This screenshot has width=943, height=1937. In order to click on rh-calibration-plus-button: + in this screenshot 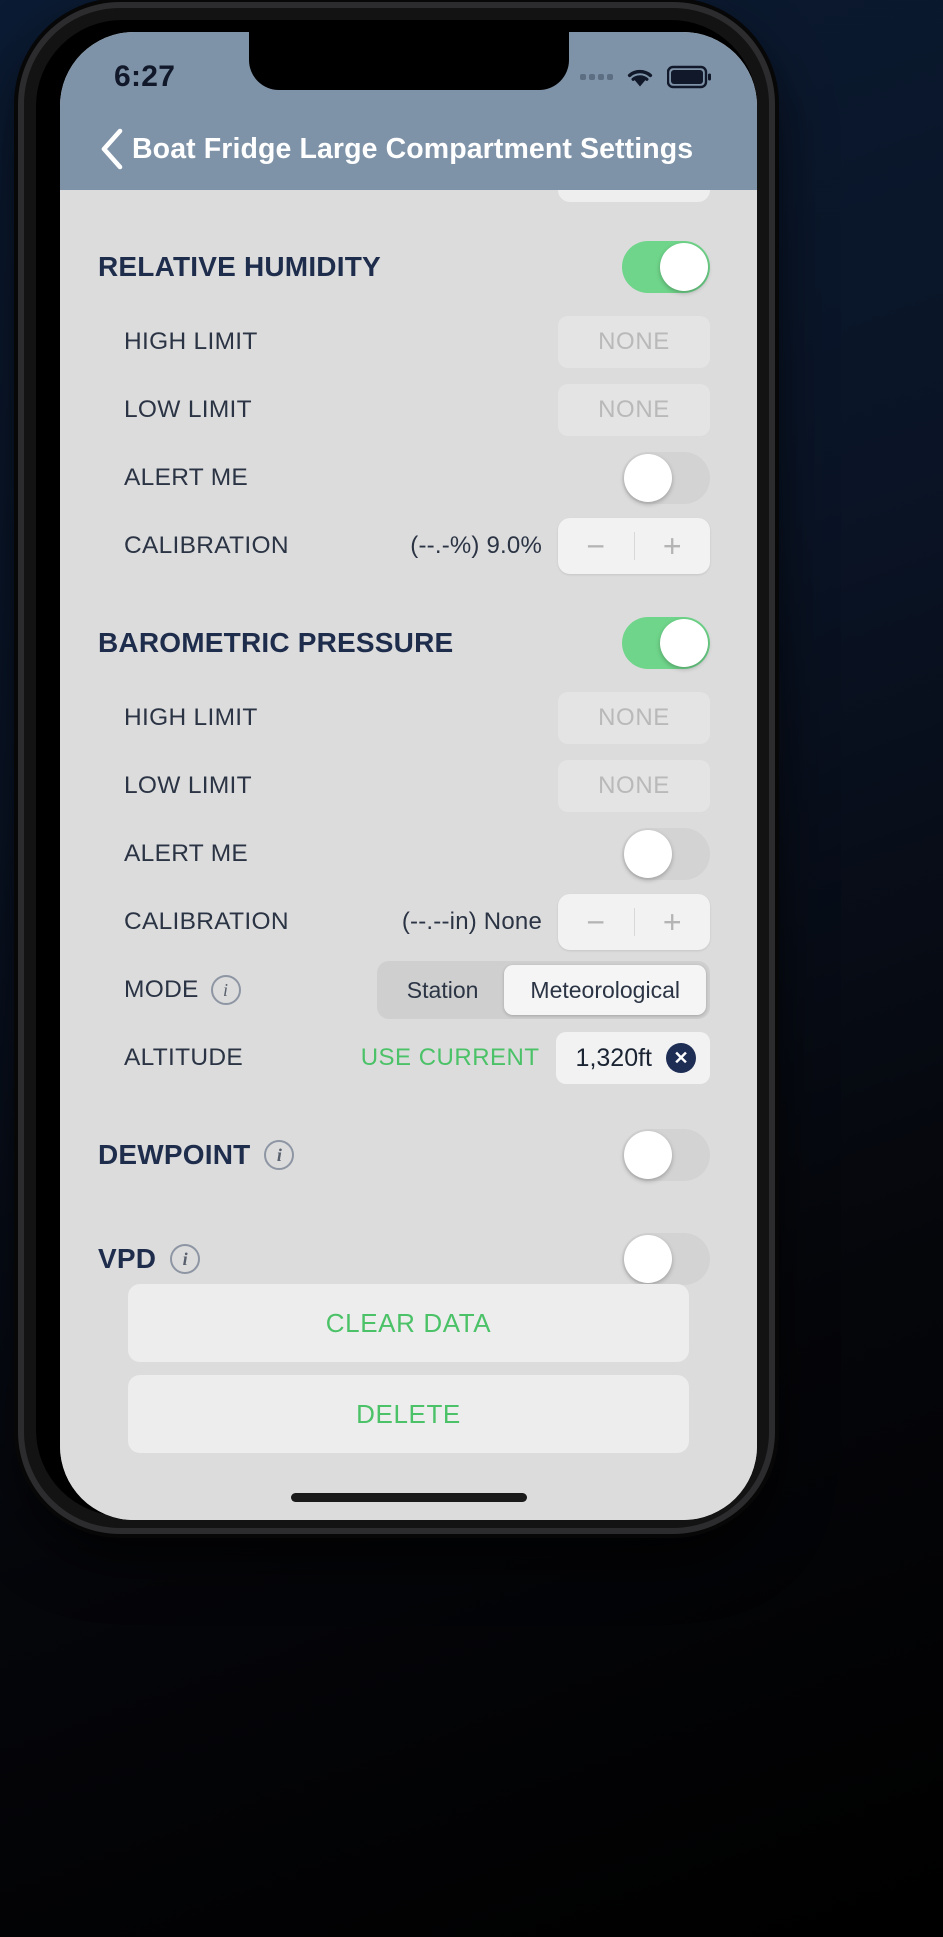, I will do `click(673, 546)`.